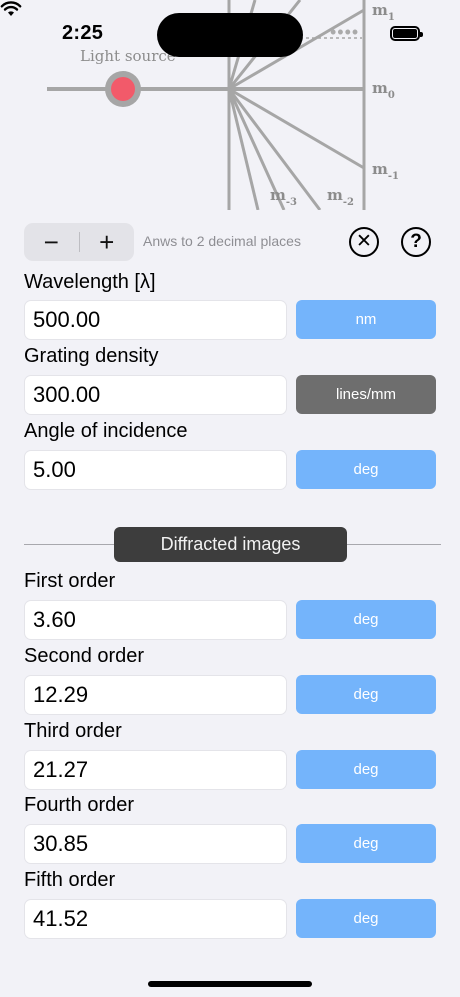 The width and height of the screenshot is (460, 997). Describe the element at coordinates (155, 395) in the screenshot. I see `grating-density-field: 300.00` at that location.